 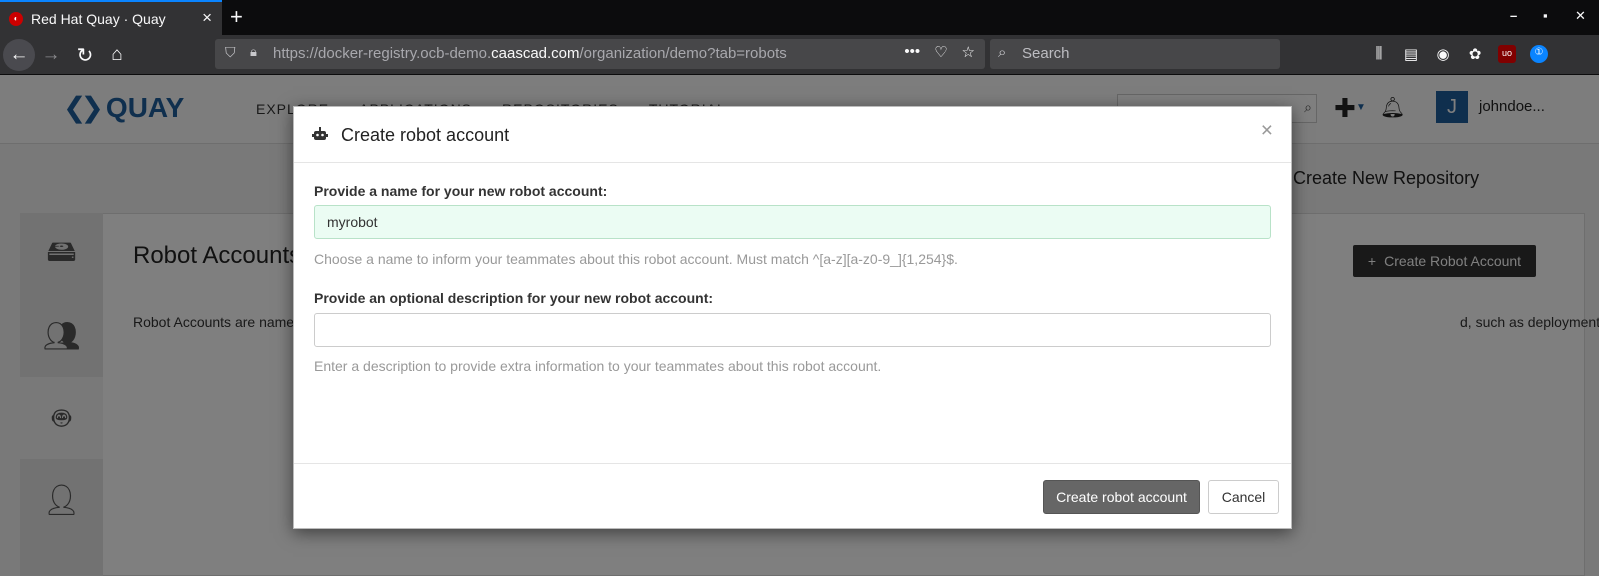 What do you see at coordinates (1545, 15) in the screenshot?
I see `window-maximize-icon: ▪` at bounding box center [1545, 15].